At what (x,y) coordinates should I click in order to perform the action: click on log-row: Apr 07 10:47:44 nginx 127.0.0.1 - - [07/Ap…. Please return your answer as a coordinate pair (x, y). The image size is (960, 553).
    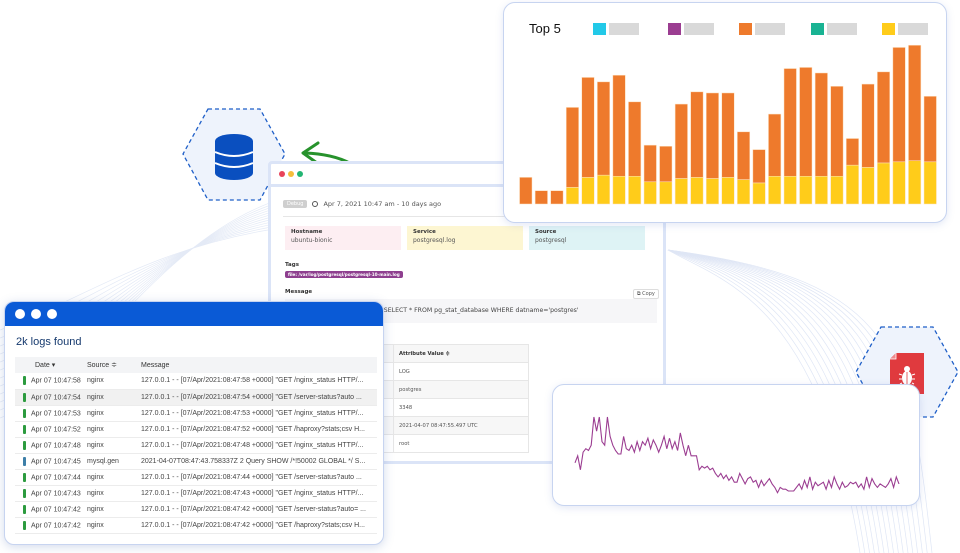
    Looking at the image, I should click on (196, 477).